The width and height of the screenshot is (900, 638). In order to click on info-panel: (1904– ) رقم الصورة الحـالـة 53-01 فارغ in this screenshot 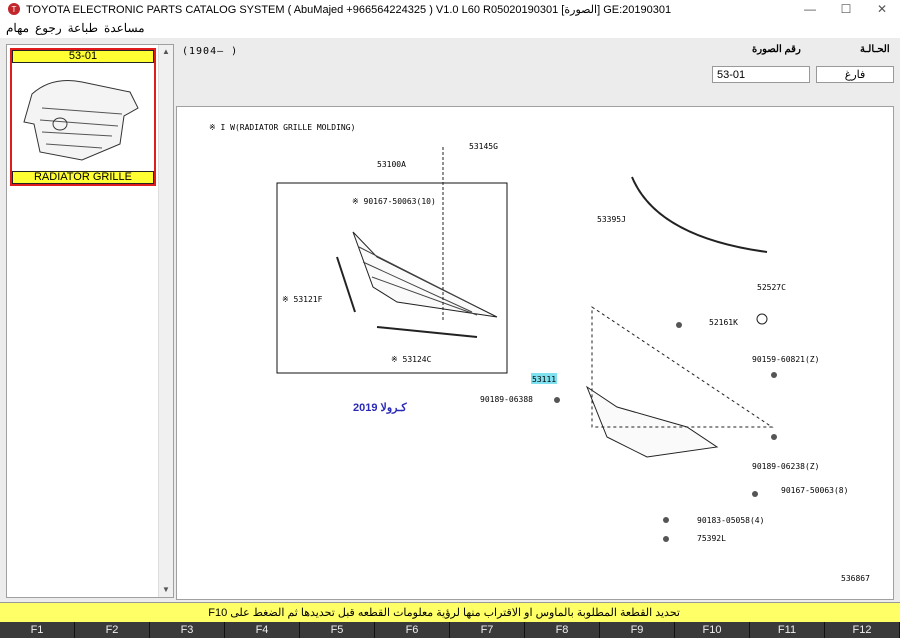, I will do `click(538, 71)`.